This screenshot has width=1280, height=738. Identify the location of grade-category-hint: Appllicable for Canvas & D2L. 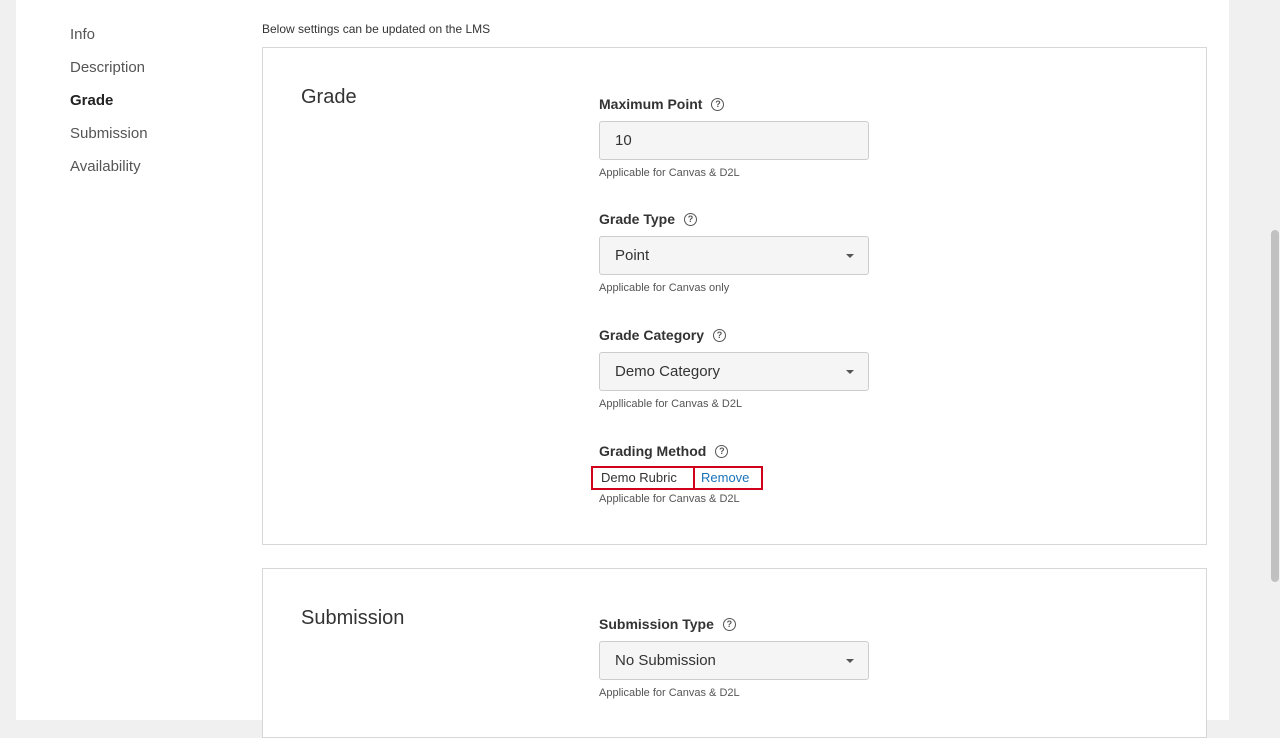
(671, 404).